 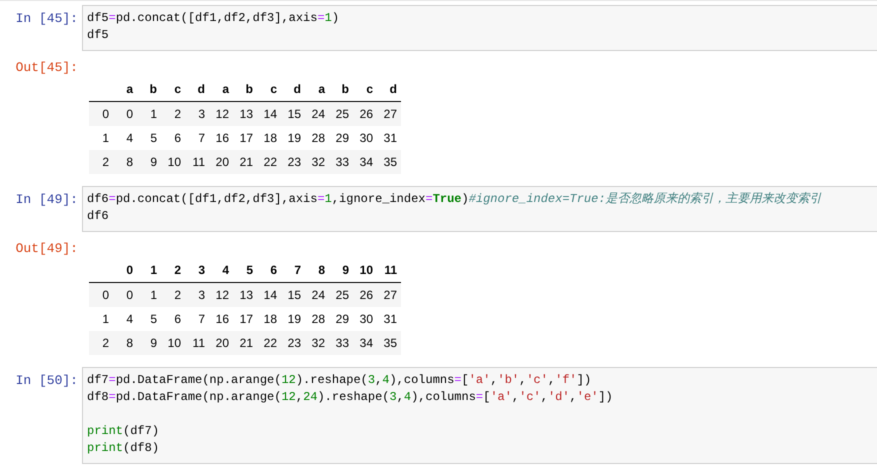 I want to click on code-cell: df6=pd.concat([df1,df2,df3],axis=1,ignore_index=True)#ignore_index=True:是否忽略原来的索引，主要用来改变索引 df6, so click(x=479, y=209).